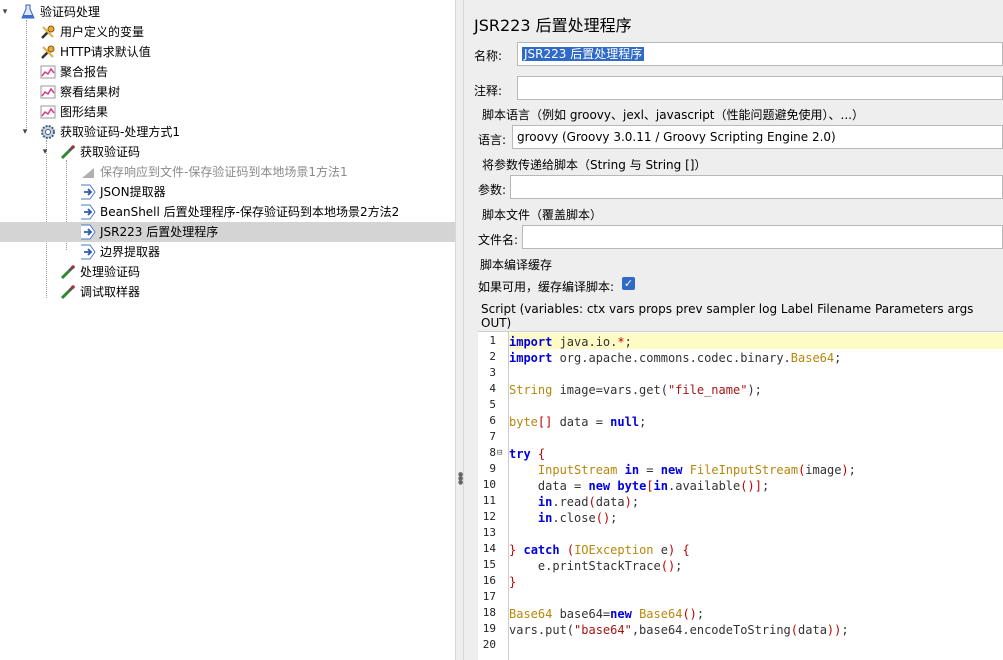 This screenshot has height=660, width=1003. I want to click on tree-node-label: 调试取样器, so click(110, 292).